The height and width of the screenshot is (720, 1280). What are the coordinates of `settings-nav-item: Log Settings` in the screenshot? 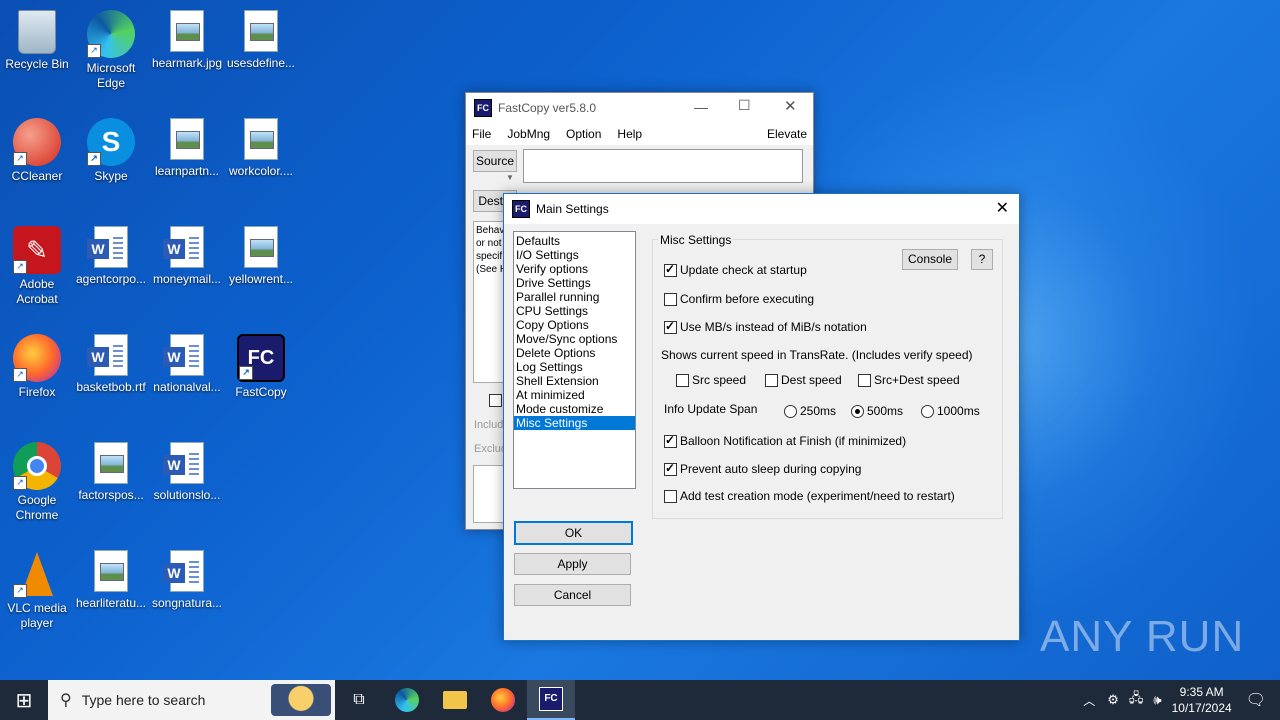 It's located at (574, 367).